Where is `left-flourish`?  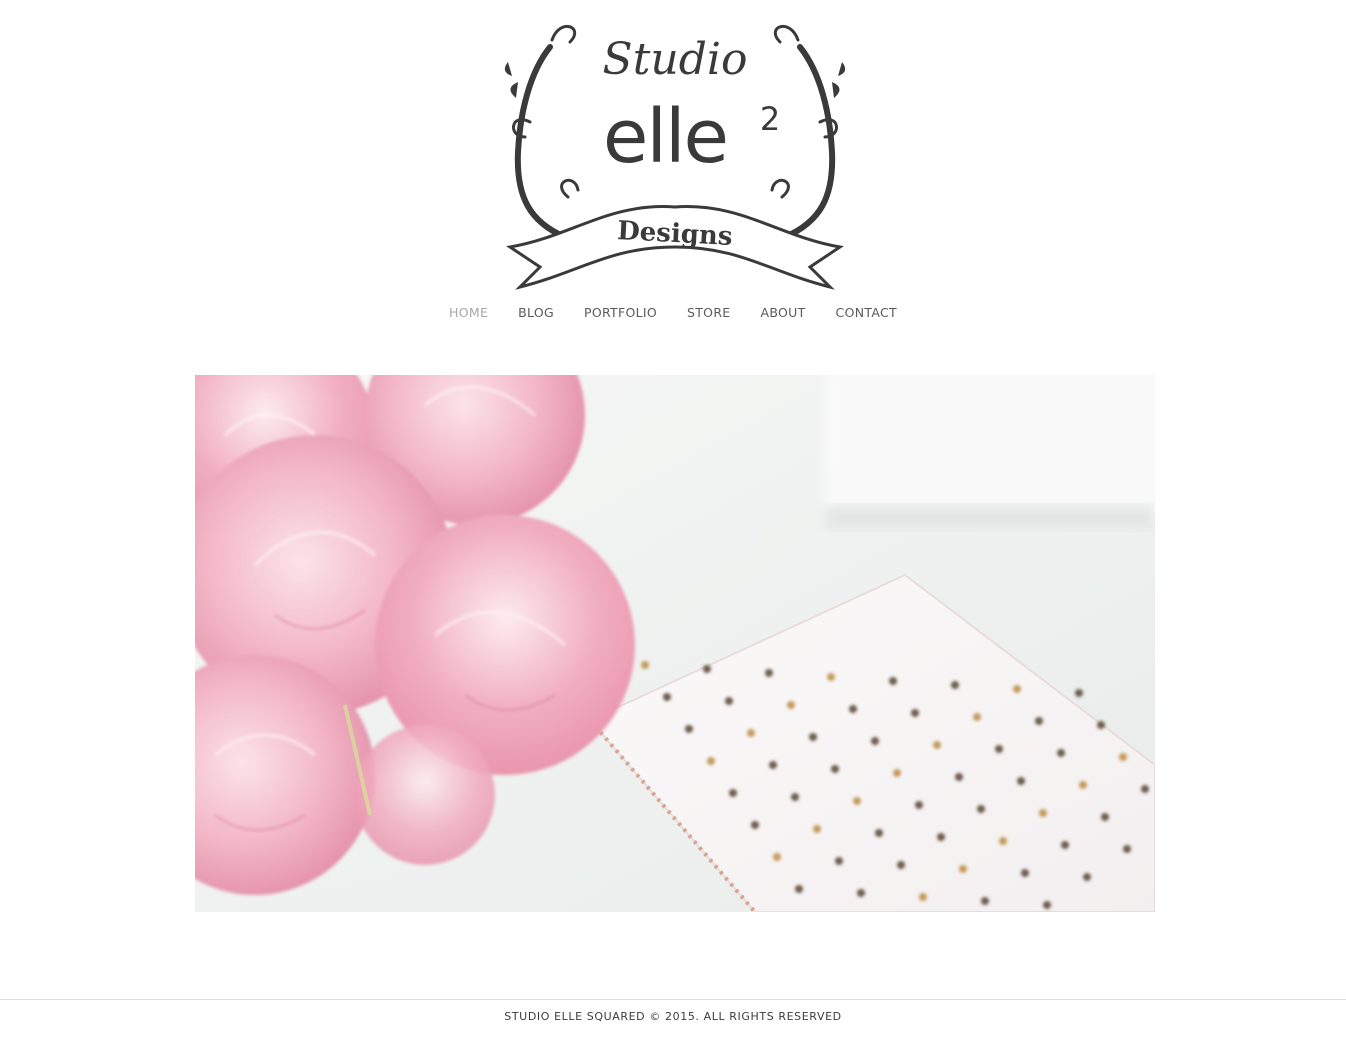 left-flourish is located at coordinates (541, 142).